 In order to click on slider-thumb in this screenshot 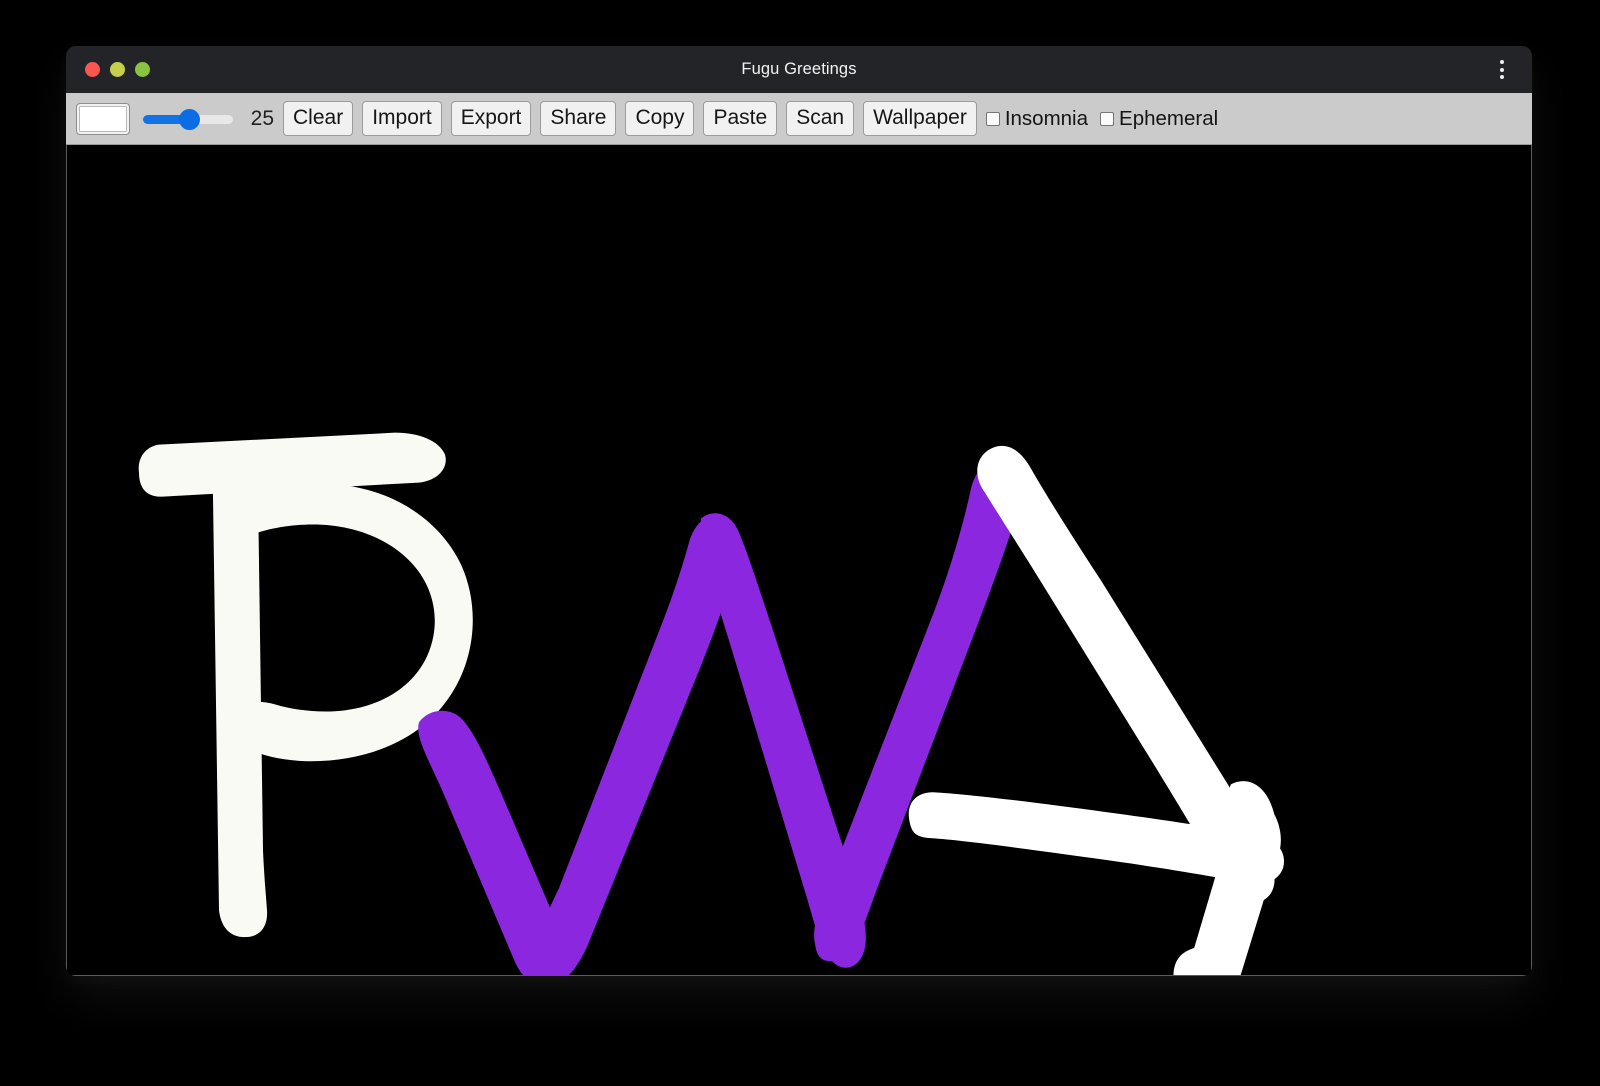, I will do `click(189, 119)`.